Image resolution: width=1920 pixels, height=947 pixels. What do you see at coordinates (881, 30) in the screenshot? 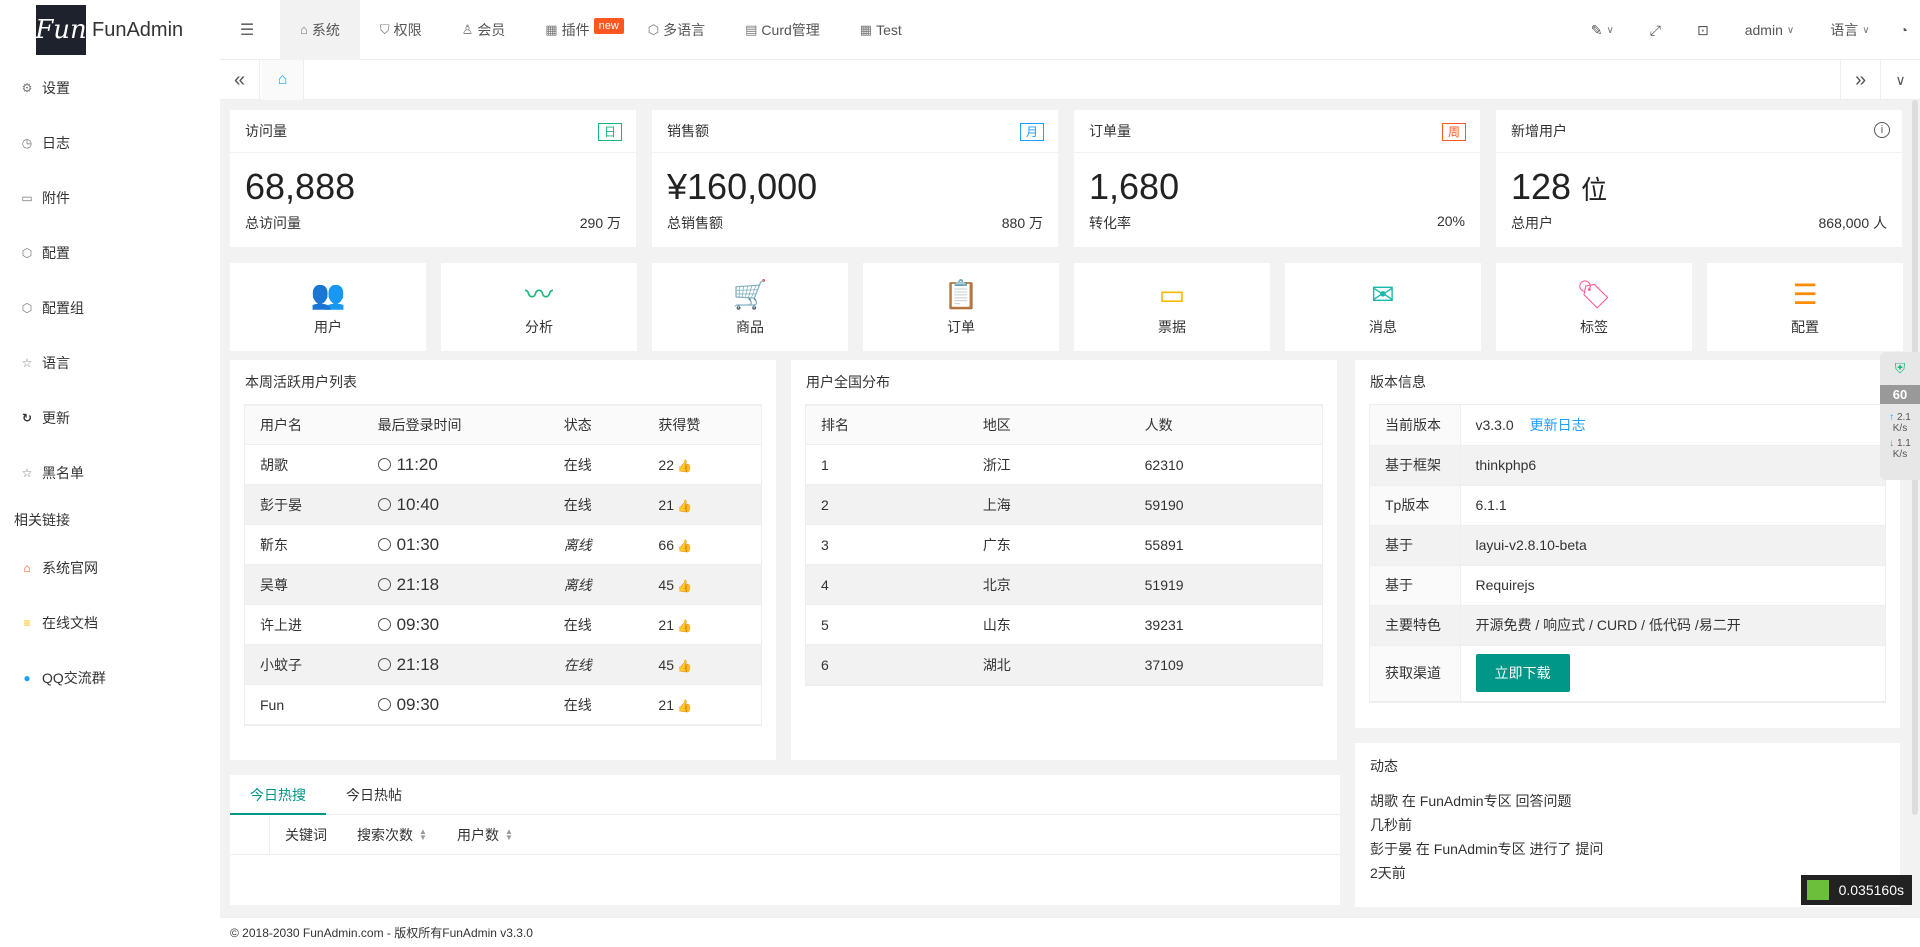
I see `nav-item-test: ▦ Test` at bounding box center [881, 30].